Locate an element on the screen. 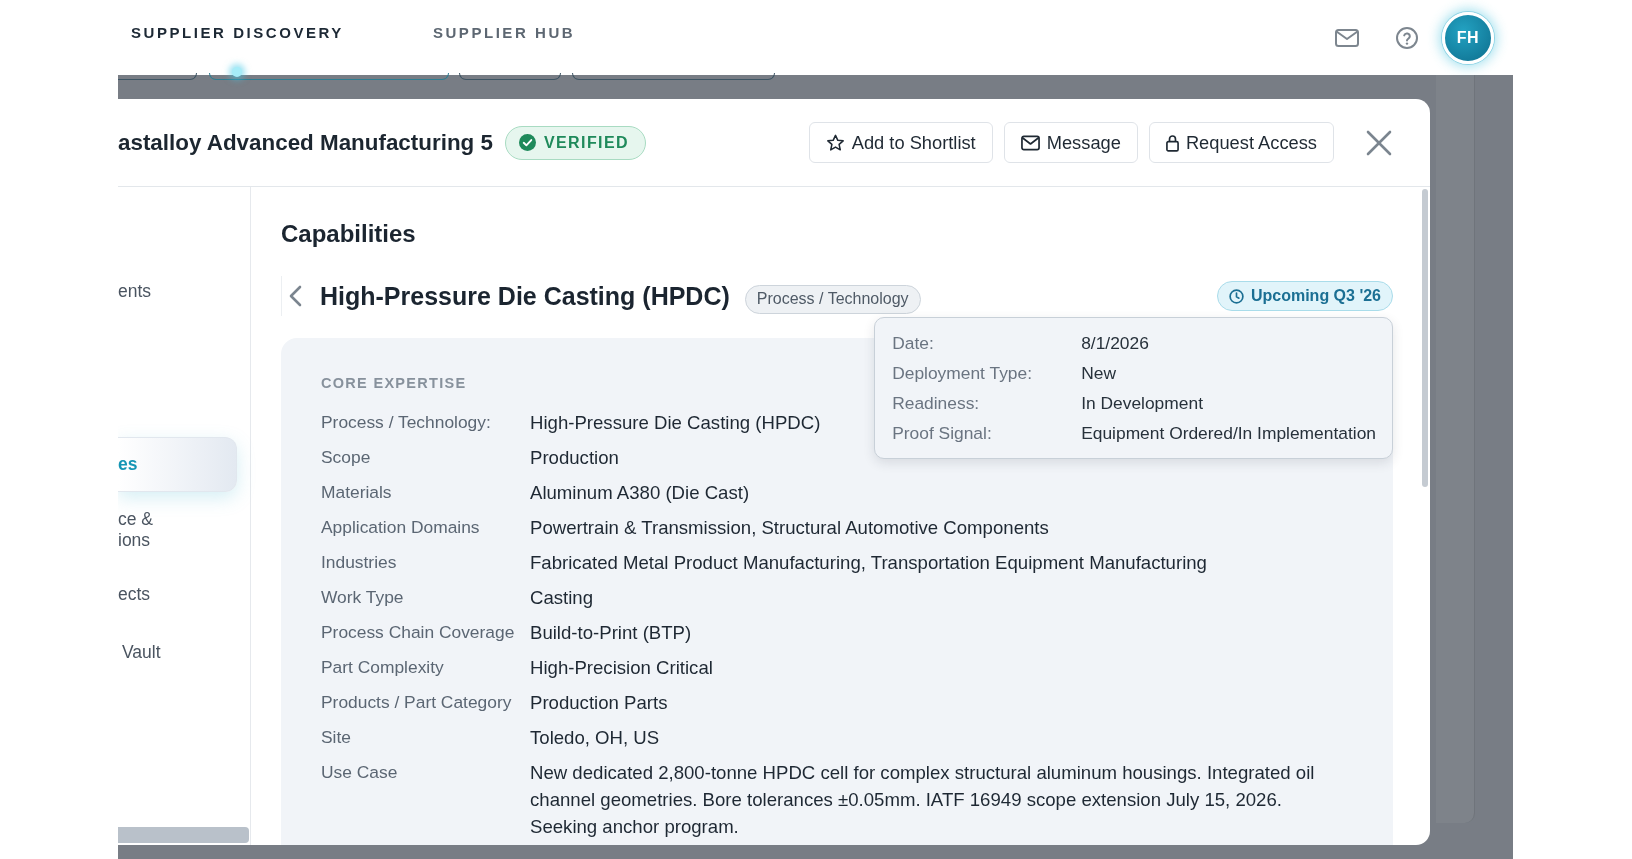  section-heading: Capabilities is located at coordinates (348, 234).